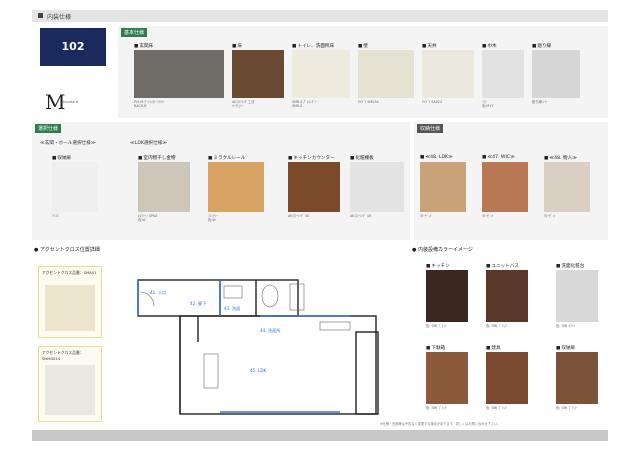  What do you see at coordinates (258, 347) in the screenshot?
I see `floor-plan: 41. 入口 42. 廊下 43. 洗面 44. 洗面所 45. LDK` at bounding box center [258, 347].